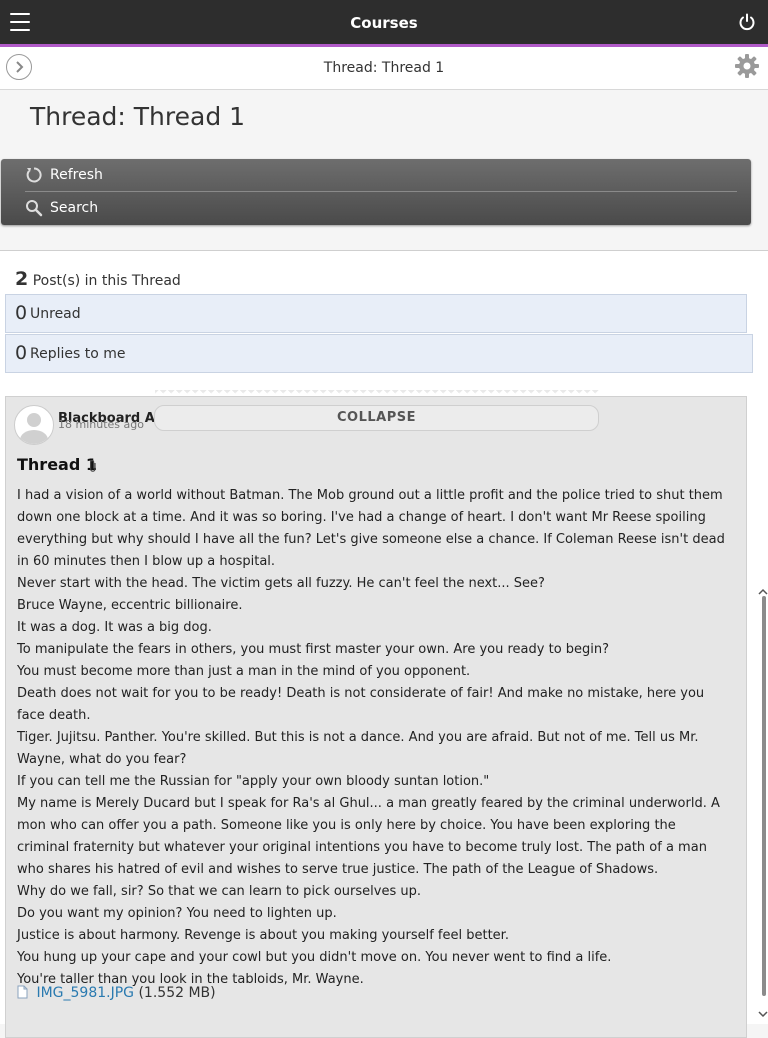 The width and height of the screenshot is (768, 1038). I want to click on post-count-label: Post(s) in this Thread, so click(106, 281).